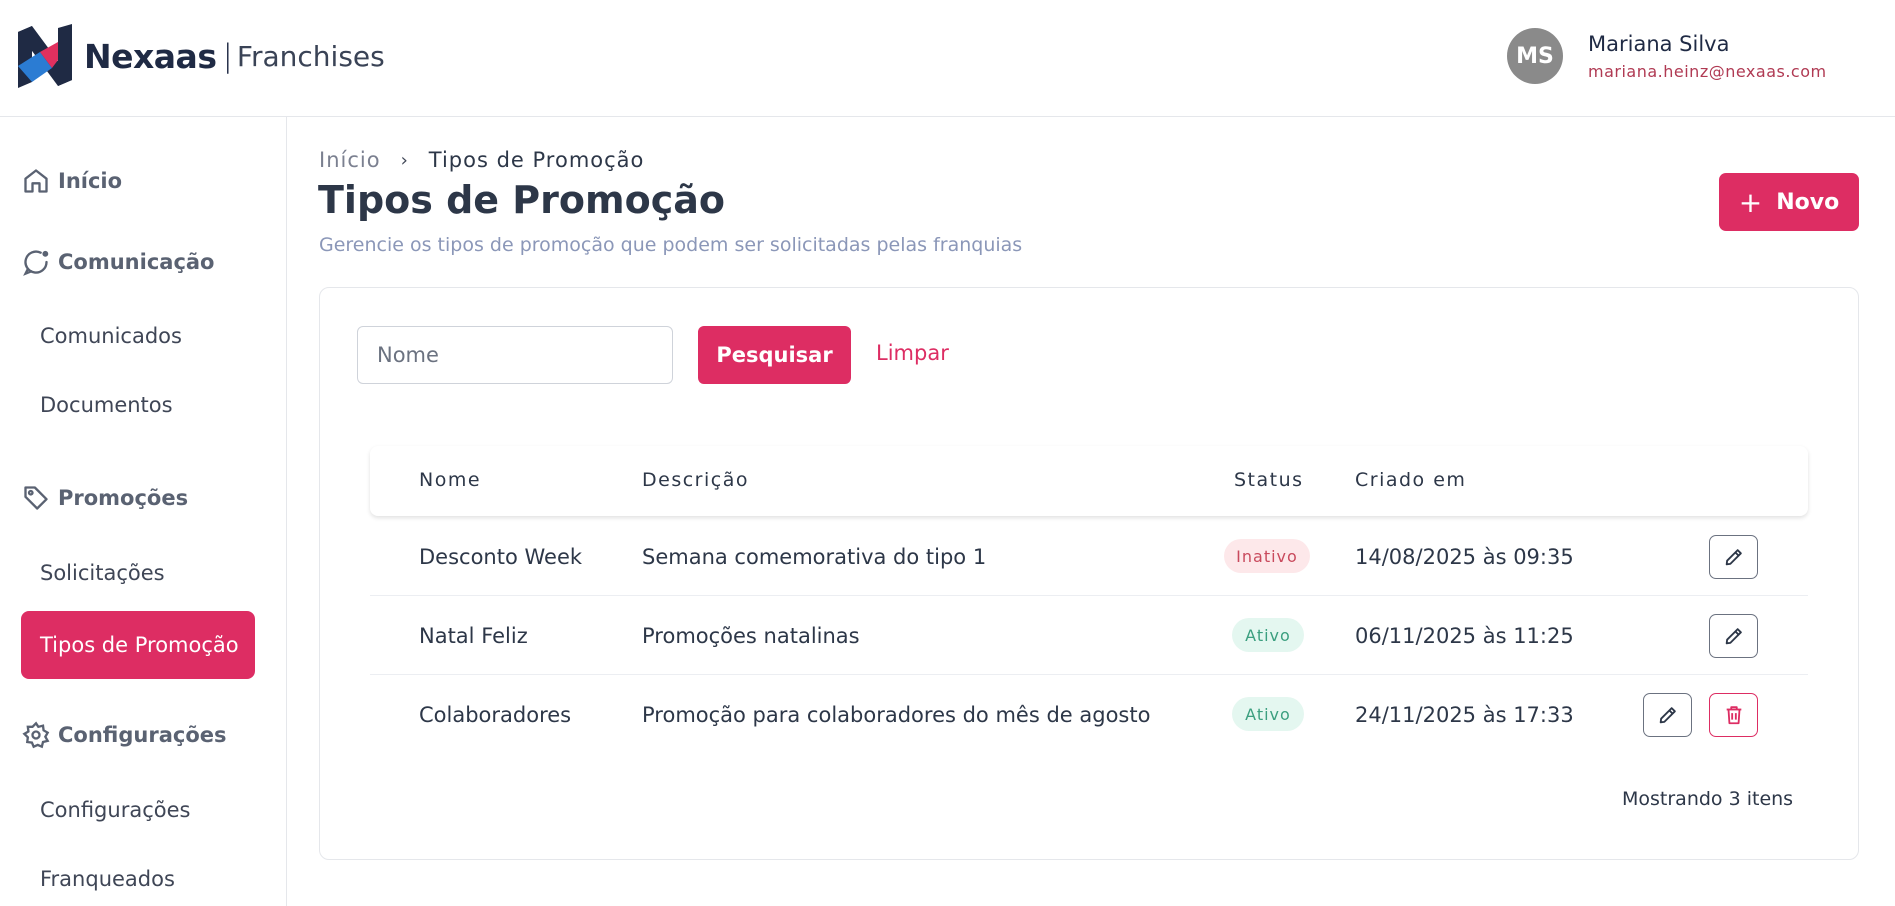  I want to click on sidebar-group-comunicacao: Comunicação, so click(118, 262).